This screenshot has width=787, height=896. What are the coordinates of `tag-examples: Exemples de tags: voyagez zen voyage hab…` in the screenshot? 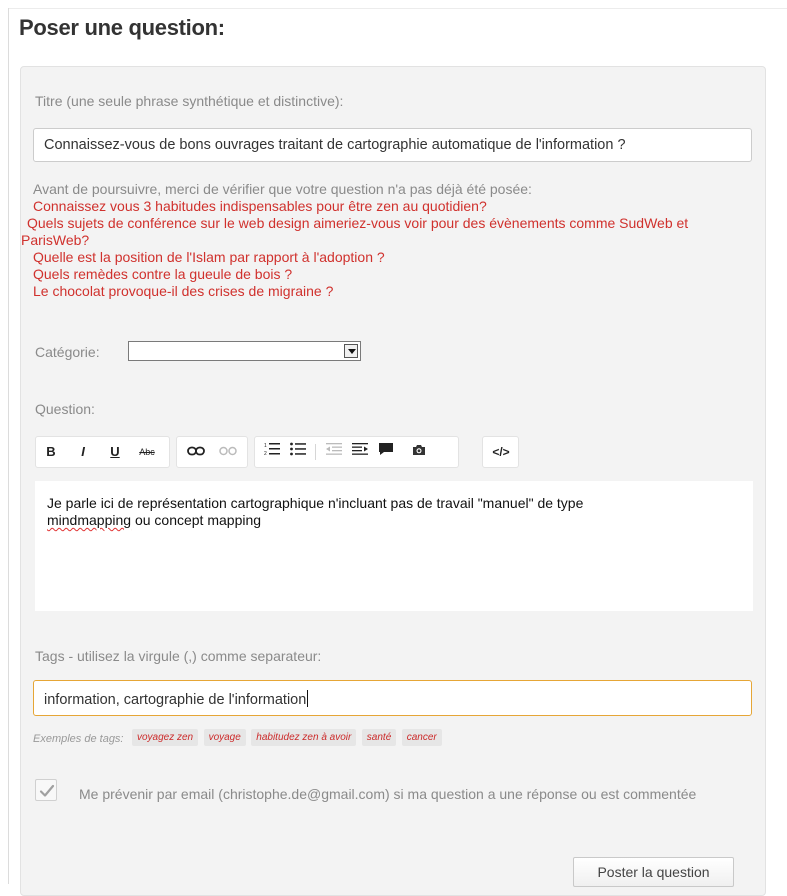 It's located at (238, 736).